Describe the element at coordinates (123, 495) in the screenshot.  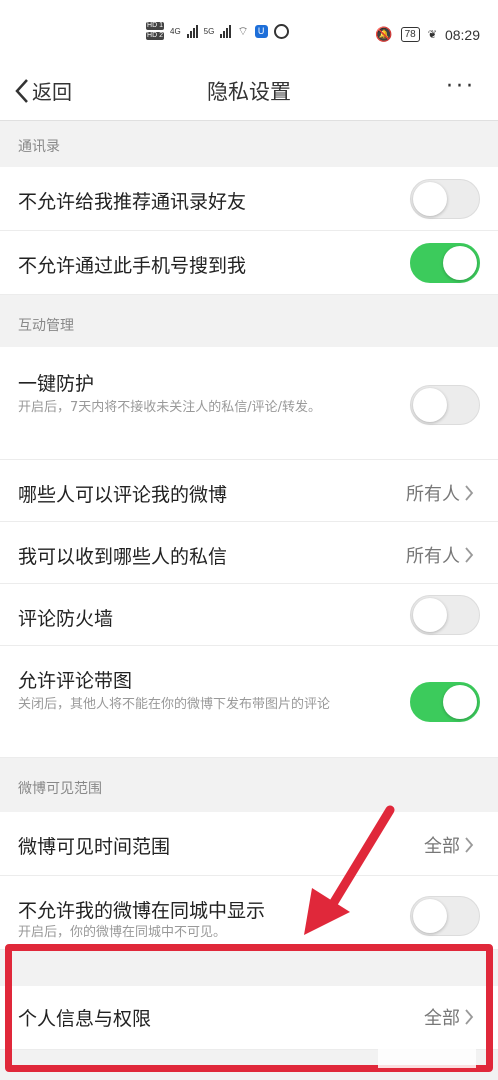
I see `setting-label: 哪些人可以评论我的微博` at that location.